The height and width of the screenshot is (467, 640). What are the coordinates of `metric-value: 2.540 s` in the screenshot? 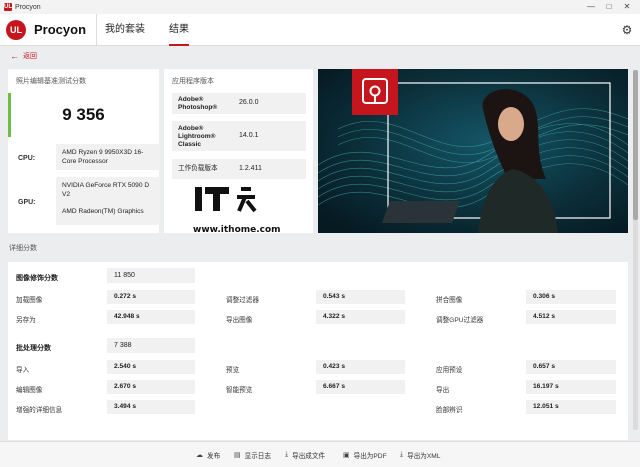 It's located at (151, 367).